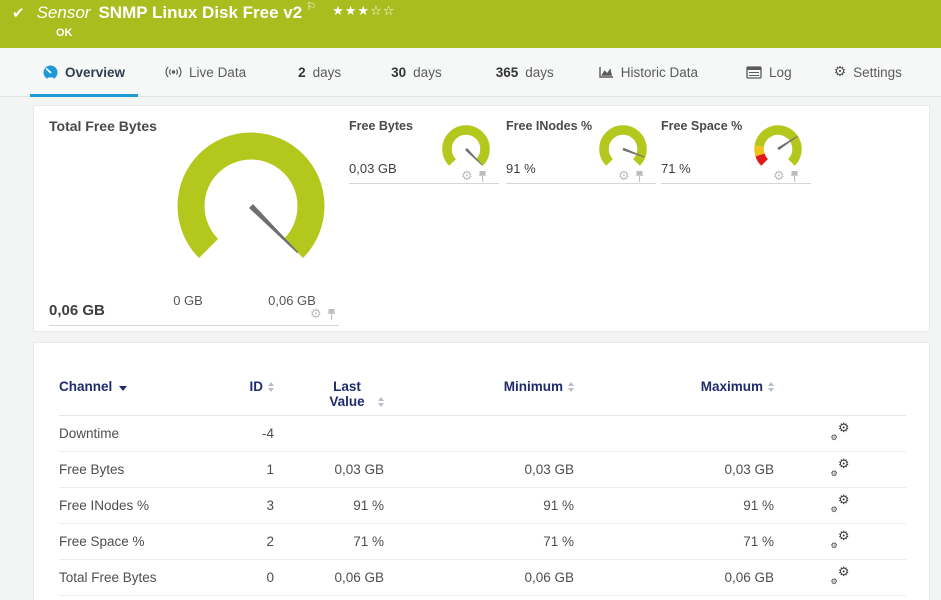  Describe the element at coordinates (200, 12) in the screenshot. I see `sensor-name: SNMP Linux Disk Free v2` at that location.